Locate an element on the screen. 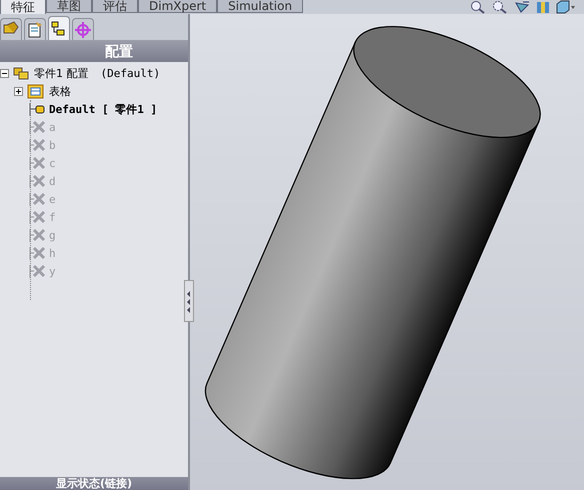  configuration-name: Default [ 零件1 ] is located at coordinates (103, 109).